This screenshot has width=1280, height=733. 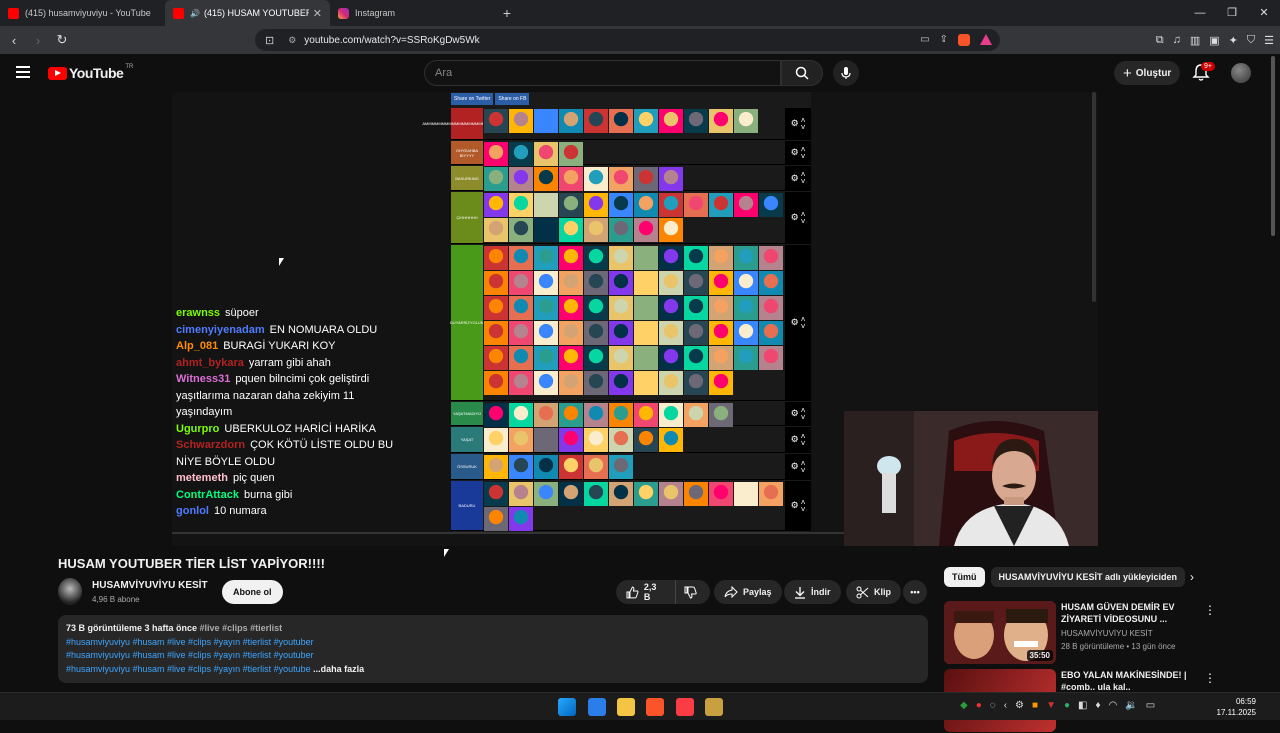 What do you see at coordinates (714, 707) in the screenshot?
I see `app-icon` at bounding box center [714, 707].